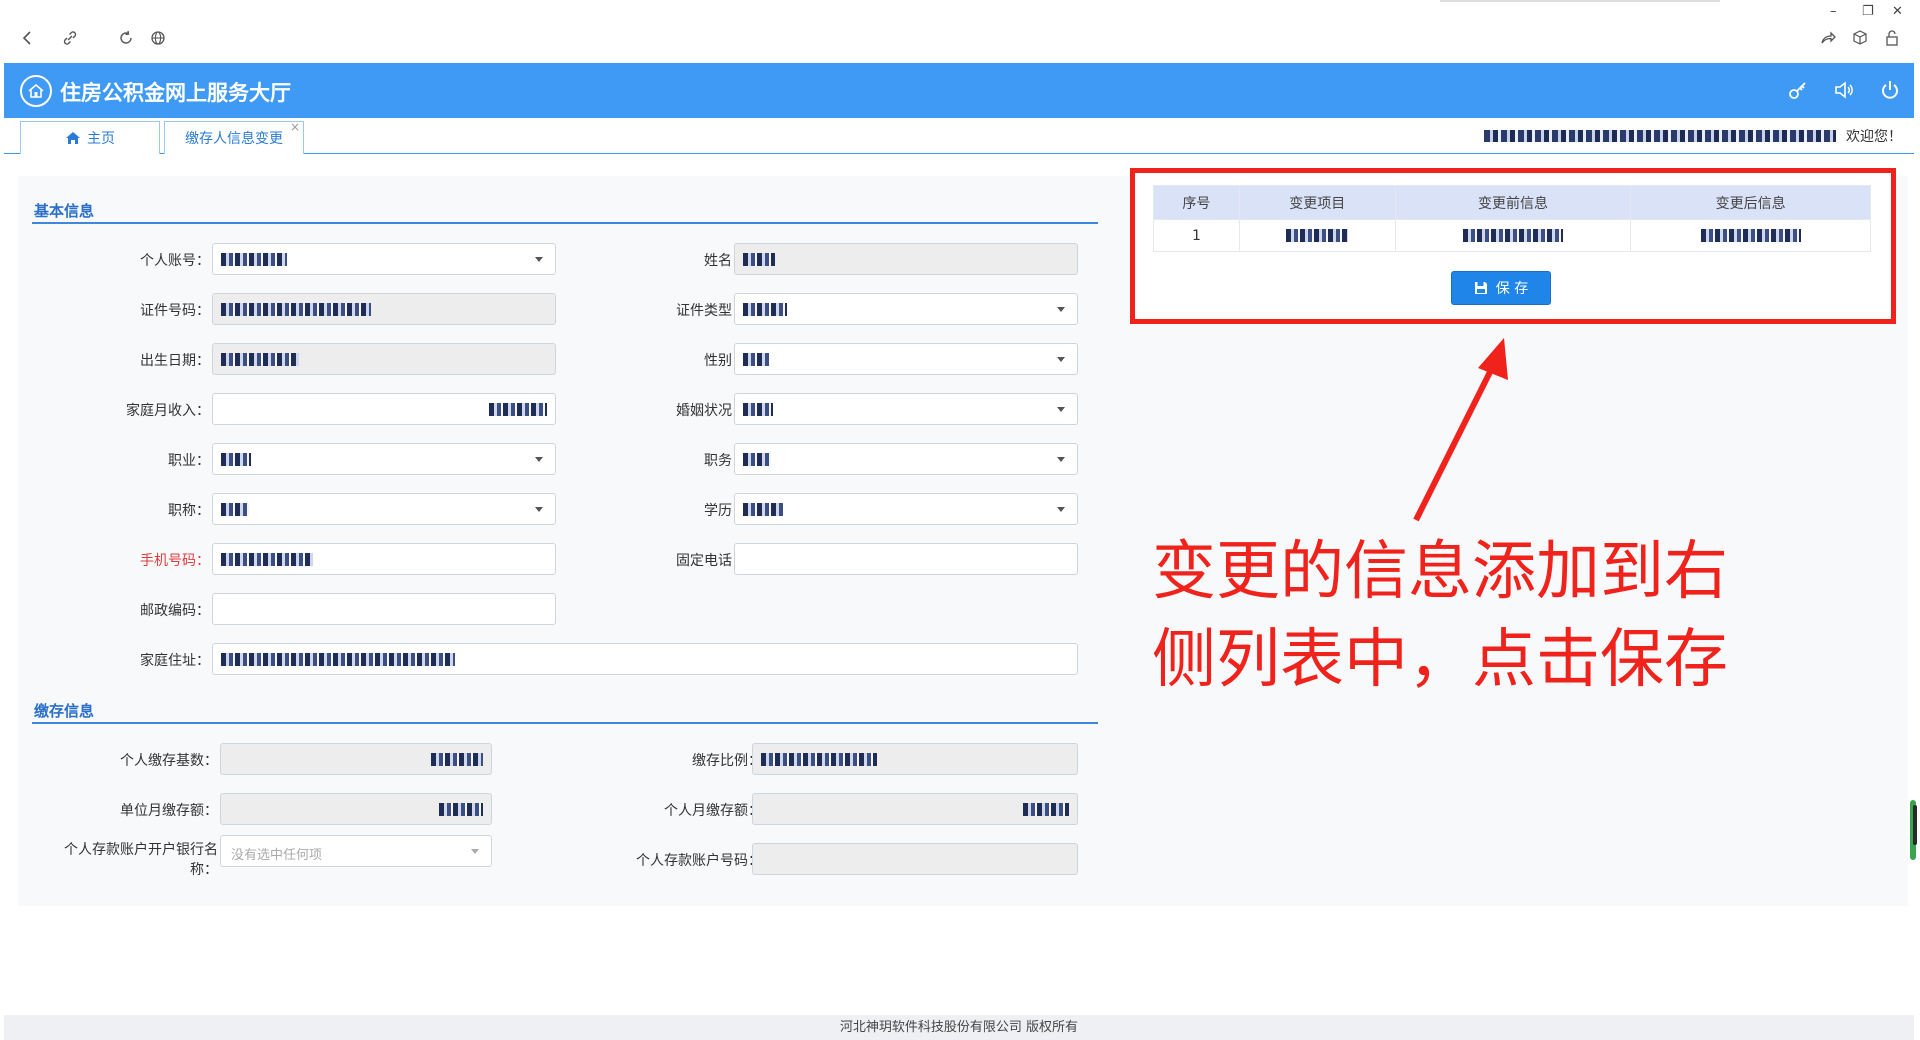 Image resolution: width=1920 pixels, height=1040 pixels. What do you see at coordinates (356, 851) in the screenshot?
I see `bank-name-select: 没有选中任何项` at bounding box center [356, 851].